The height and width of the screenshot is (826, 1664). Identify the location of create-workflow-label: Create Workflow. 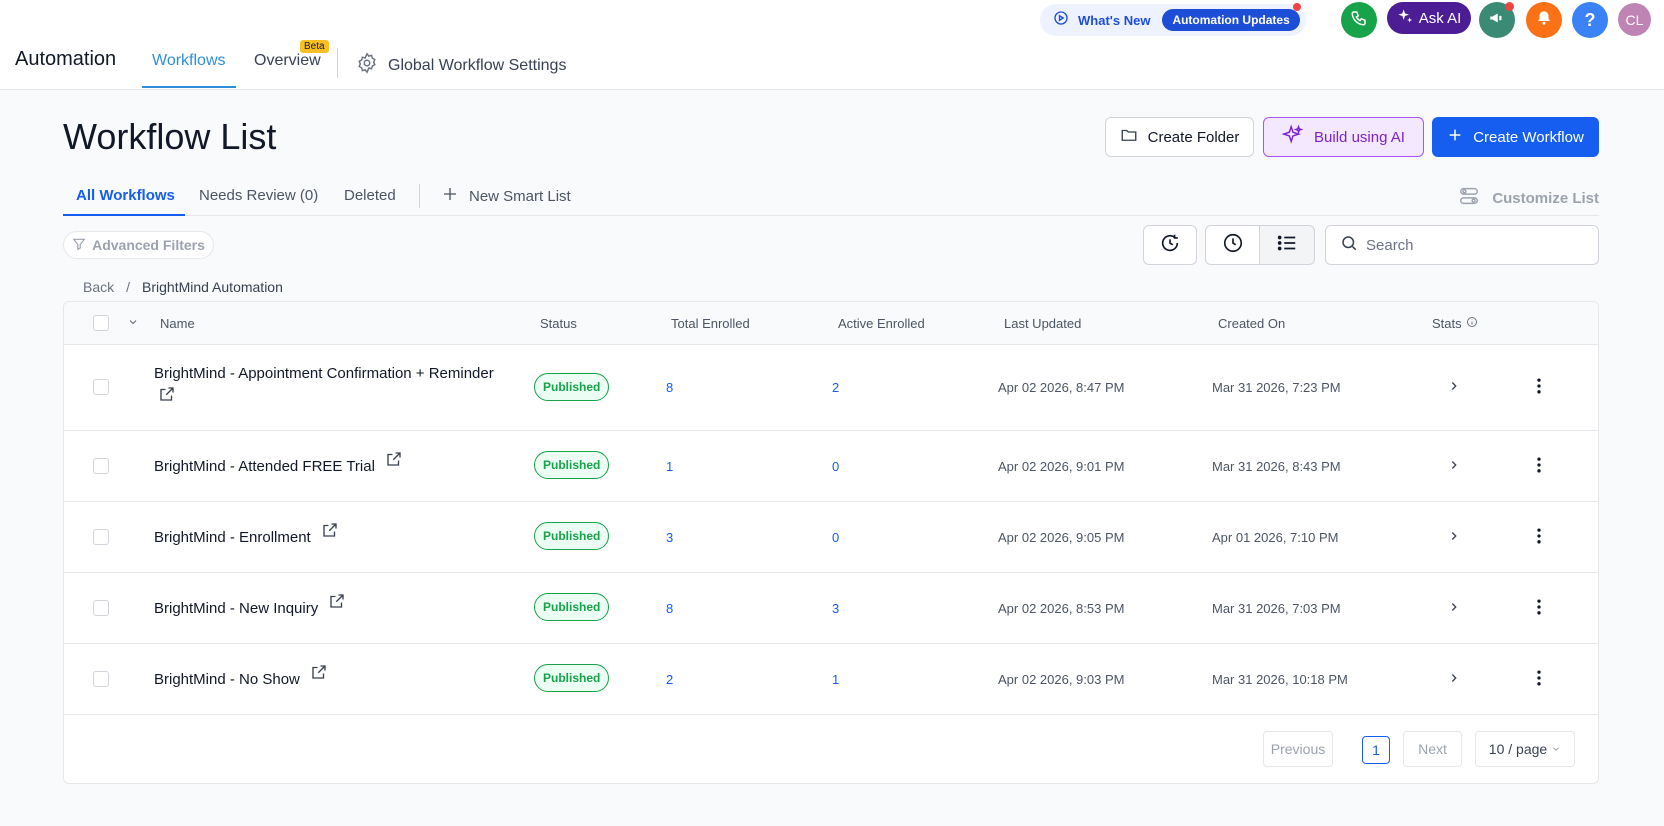
(1528, 137).